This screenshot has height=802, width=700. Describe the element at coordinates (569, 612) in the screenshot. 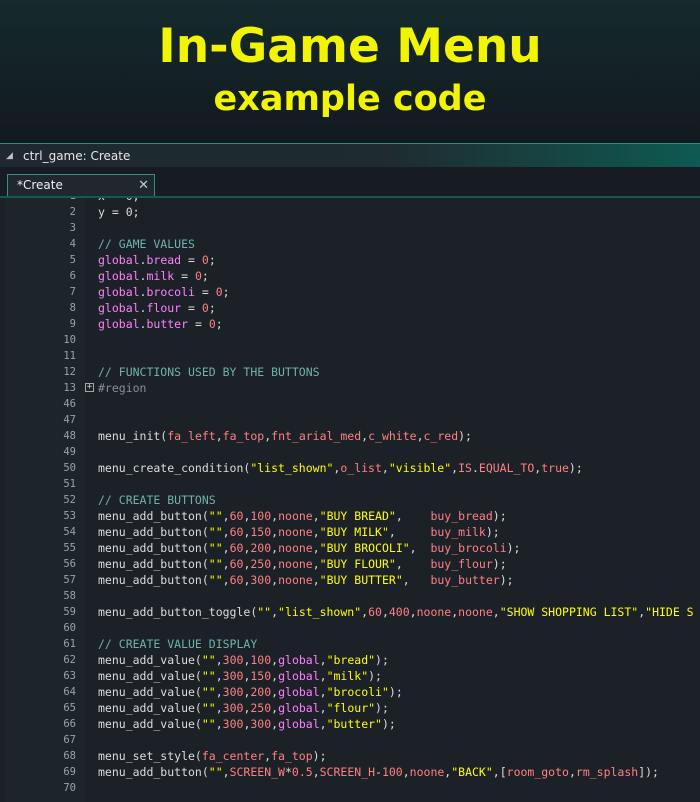

I see `code-token: "SHOW SHOPPING LIST"` at that location.